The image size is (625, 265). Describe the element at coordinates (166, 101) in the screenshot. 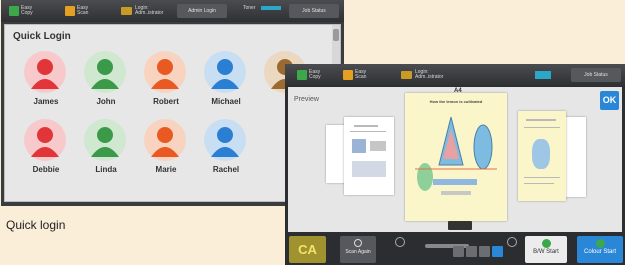

I see `user-name: Robert` at that location.